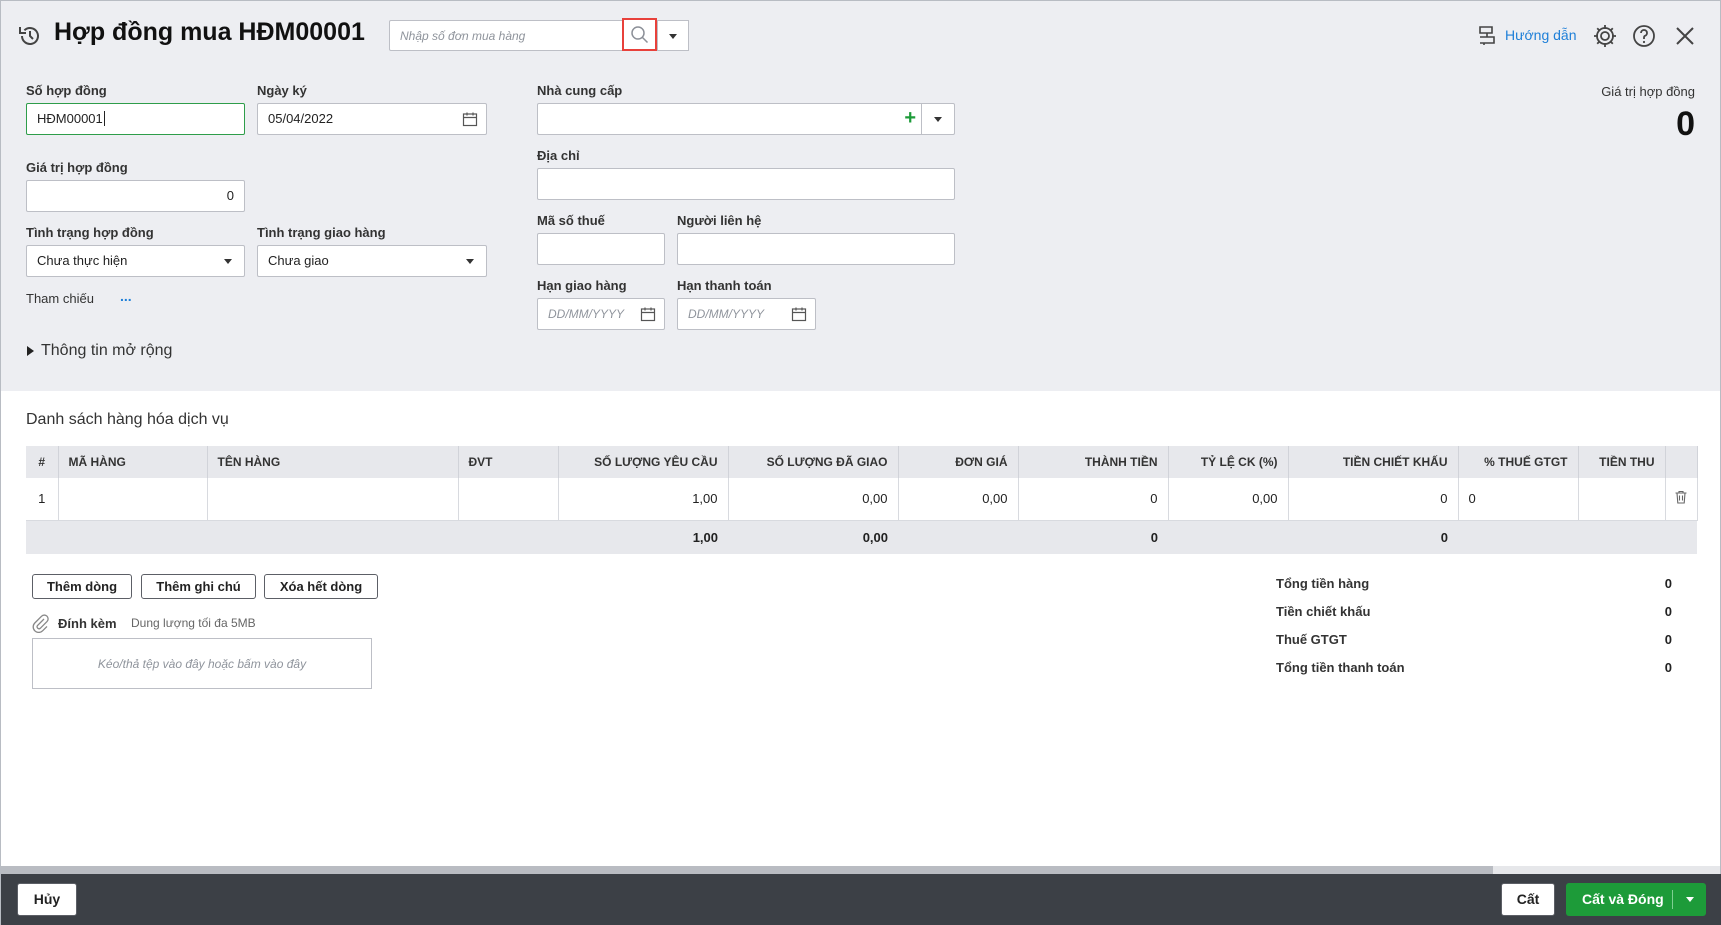 The width and height of the screenshot is (1721, 925). I want to click on summary-row: 1,00 0,00 0 0, so click(861, 537).